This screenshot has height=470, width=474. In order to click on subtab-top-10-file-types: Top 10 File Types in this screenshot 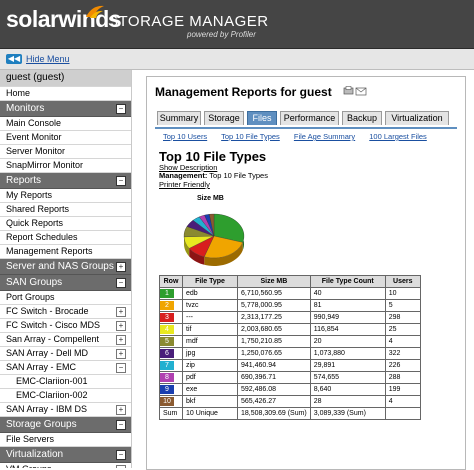, I will do `click(250, 136)`.